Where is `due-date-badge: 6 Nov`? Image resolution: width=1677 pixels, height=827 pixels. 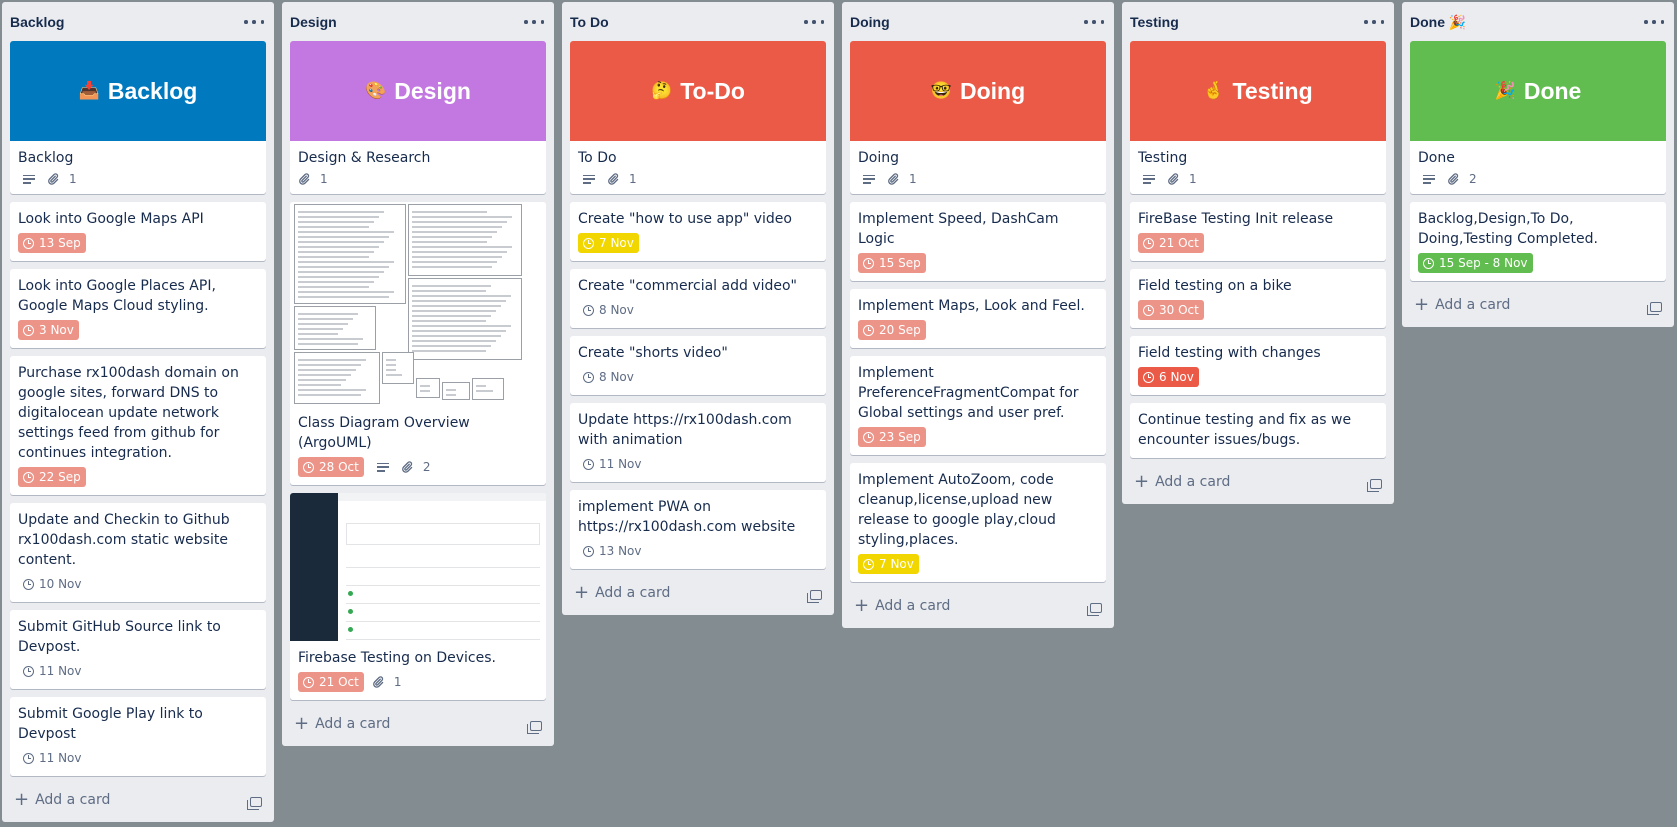
due-date-badge: 6 Nov is located at coordinates (1168, 377).